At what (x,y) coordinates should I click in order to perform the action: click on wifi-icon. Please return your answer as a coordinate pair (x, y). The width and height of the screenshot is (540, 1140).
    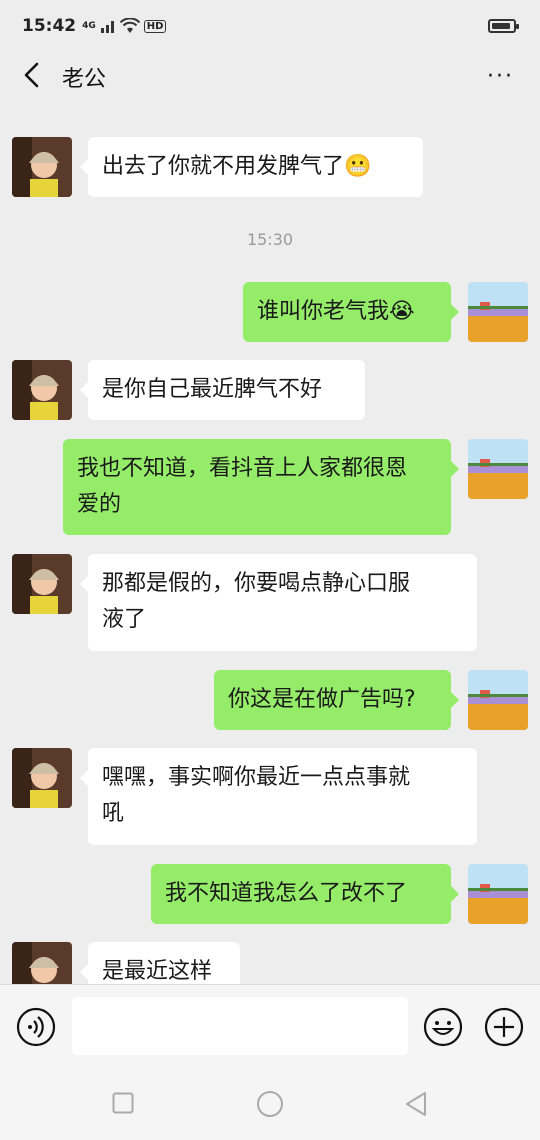
    Looking at the image, I should click on (129, 25).